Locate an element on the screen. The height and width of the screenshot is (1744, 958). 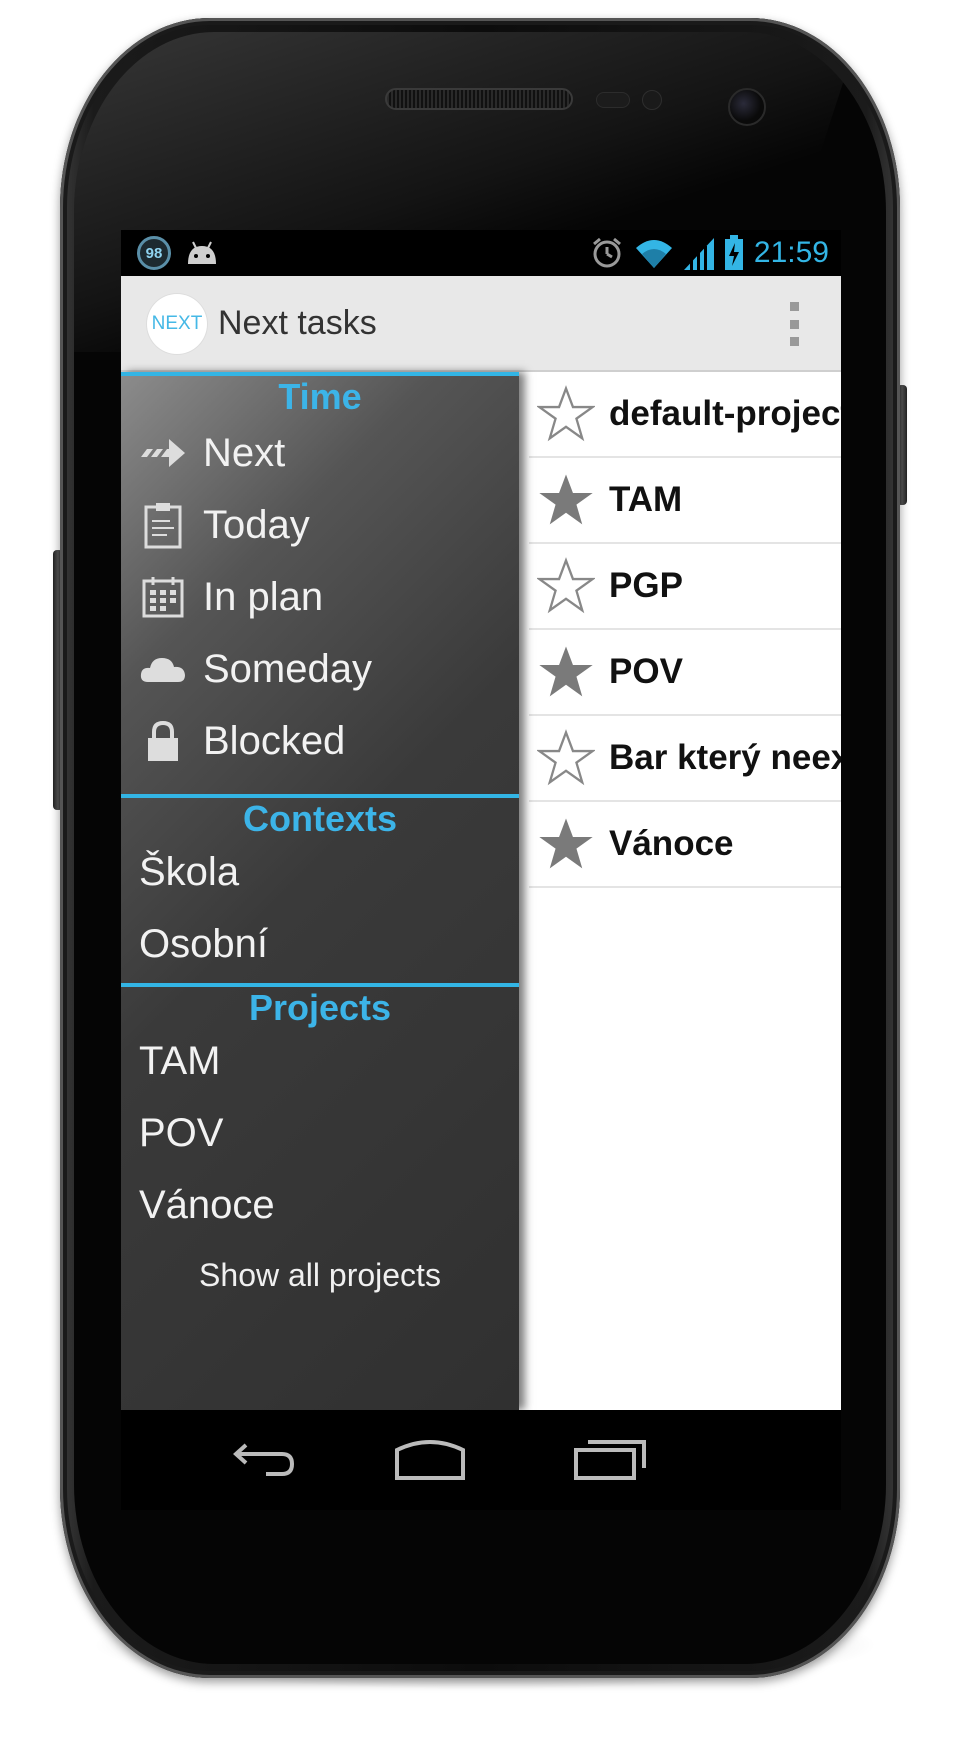
drawer-item-in-plan: In plan is located at coordinates (320, 597).